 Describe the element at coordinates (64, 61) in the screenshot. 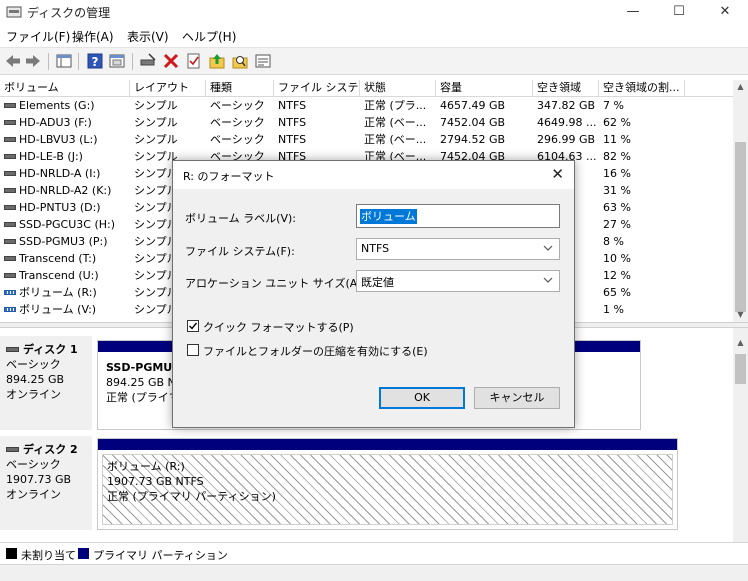

I see `console-tree-icon` at that location.